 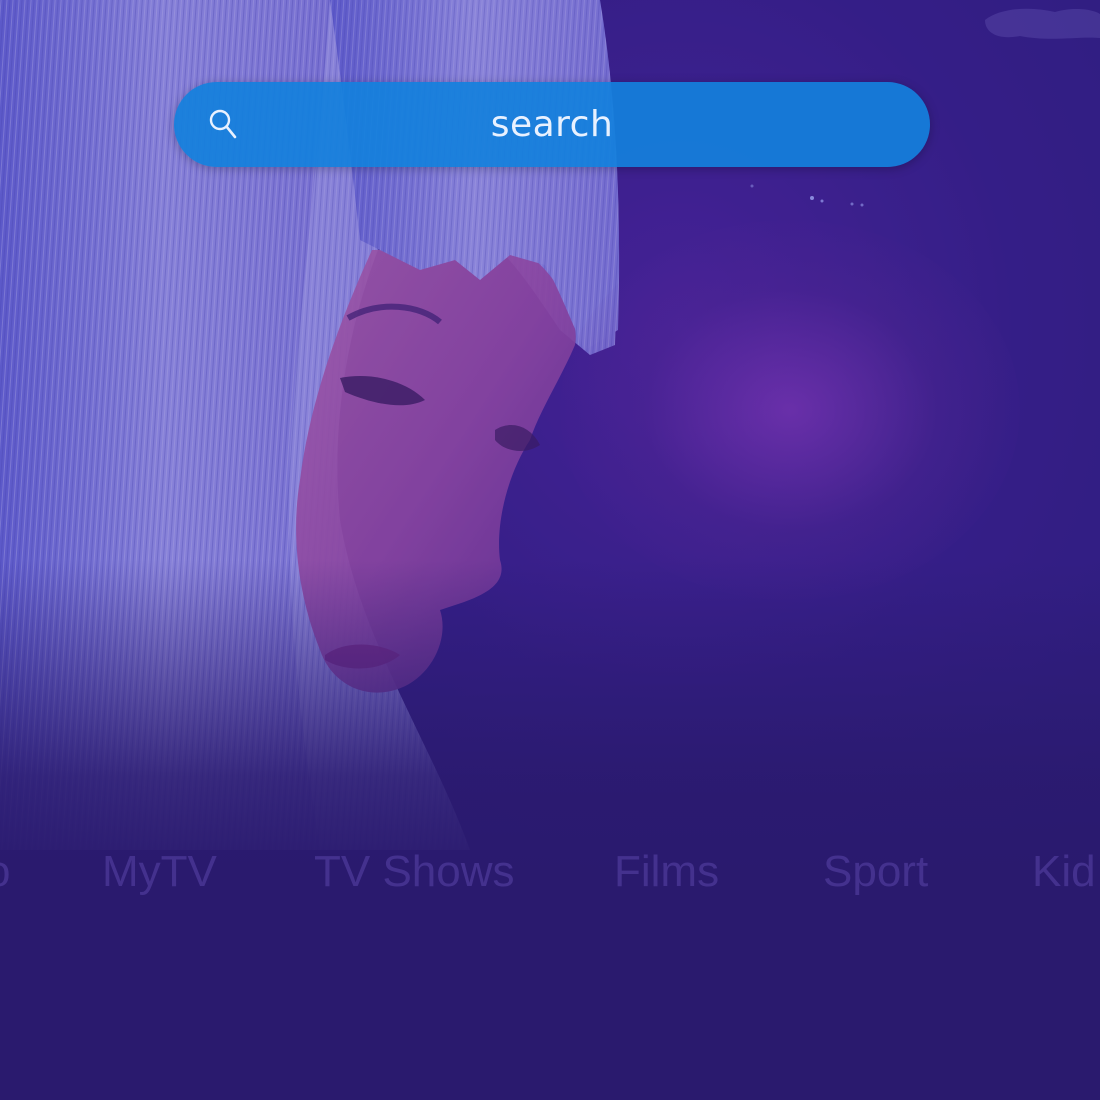 What do you see at coordinates (666, 872) in the screenshot?
I see `nav-item-films: Films` at bounding box center [666, 872].